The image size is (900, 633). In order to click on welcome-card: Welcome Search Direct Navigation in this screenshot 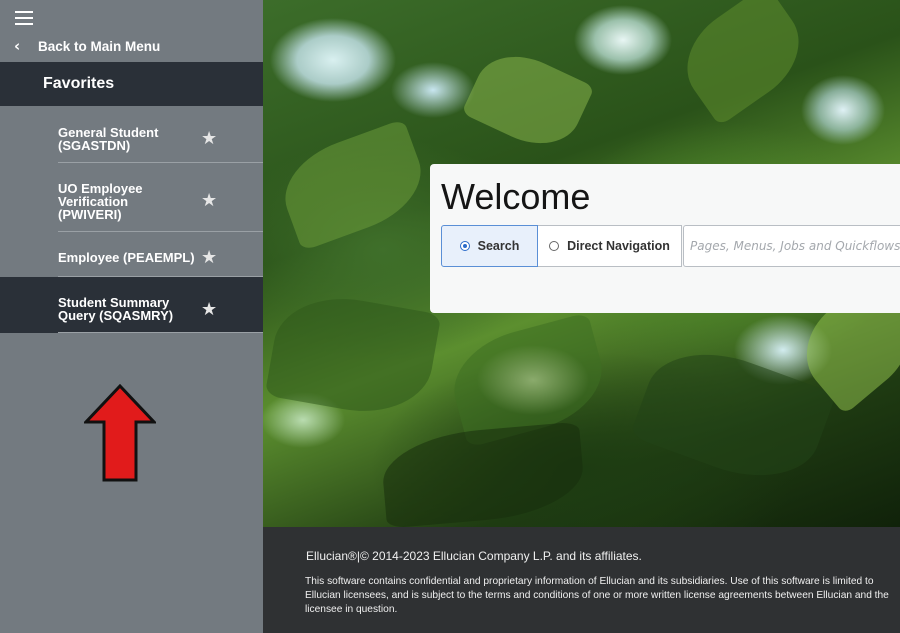, I will do `click(665, 238)`.